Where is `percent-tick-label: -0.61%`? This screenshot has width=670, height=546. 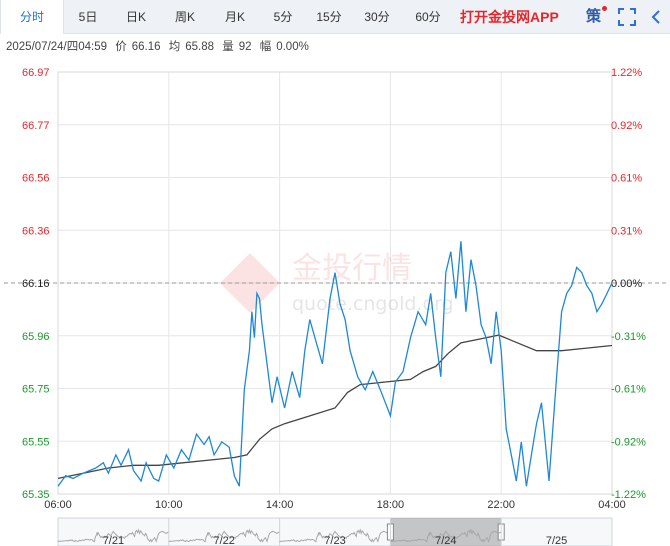
percent-tick-label: -0.61% is located at coordinates (628, 390).